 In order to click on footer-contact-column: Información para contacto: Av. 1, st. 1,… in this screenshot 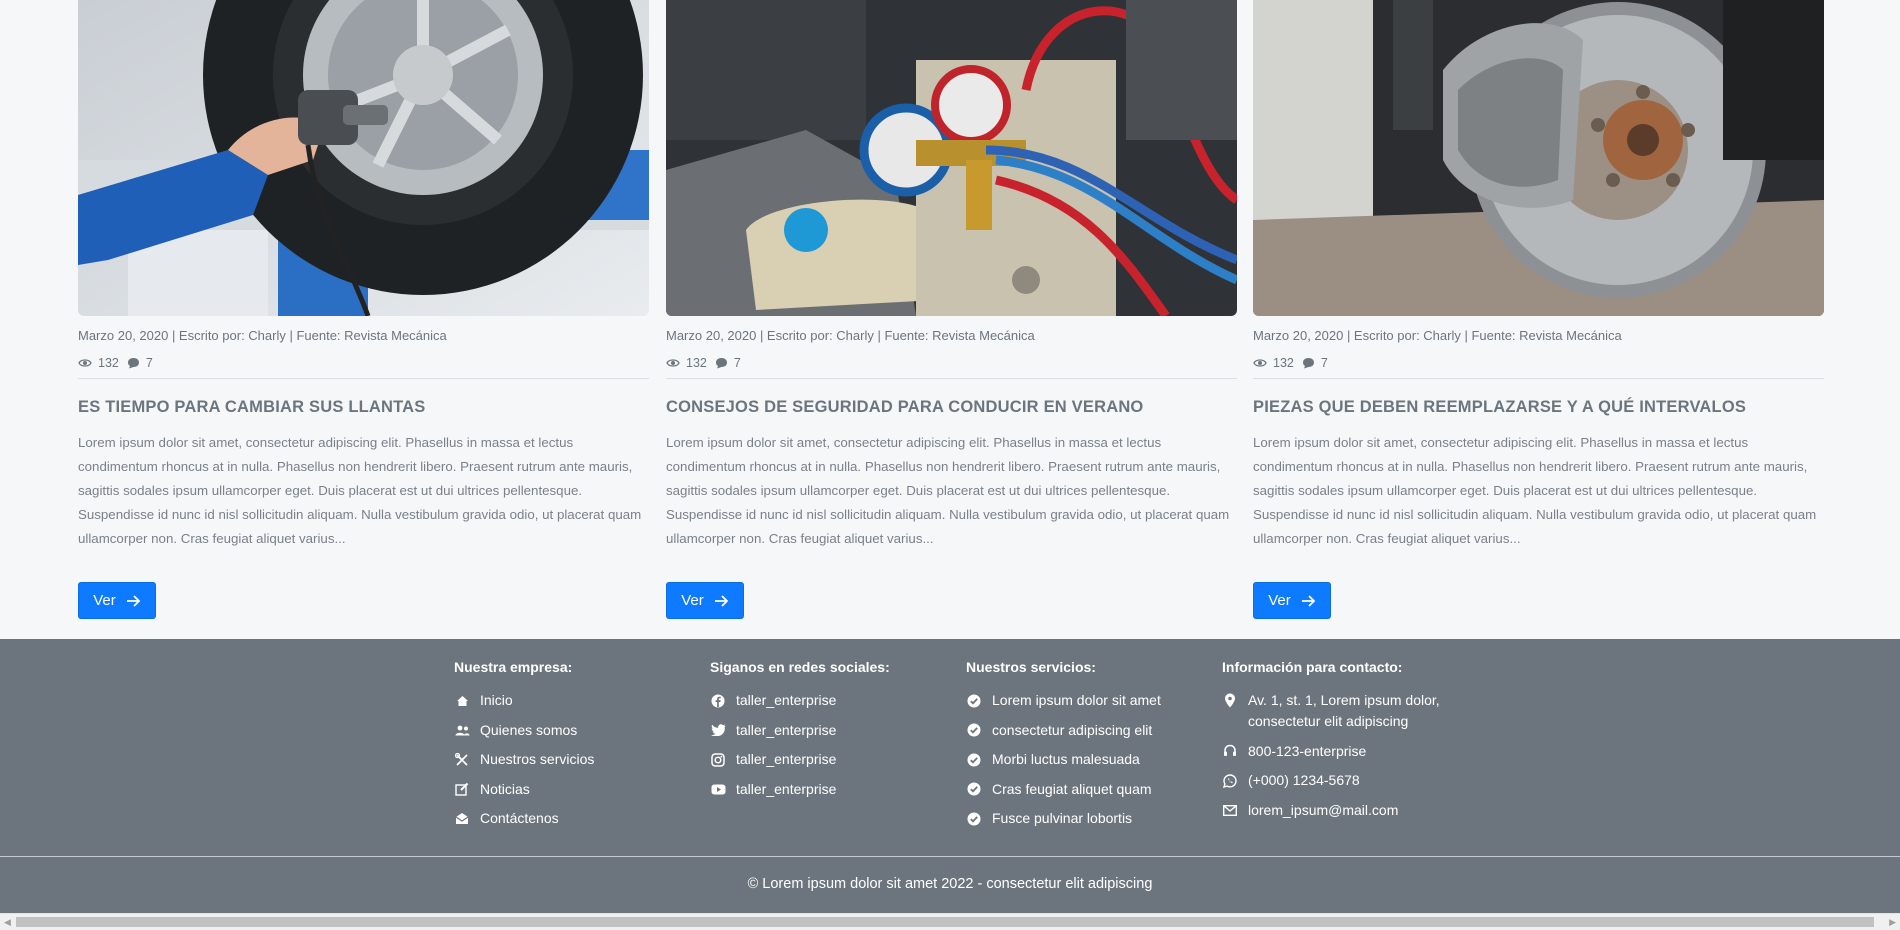, I will do `click(1334, 743)`.